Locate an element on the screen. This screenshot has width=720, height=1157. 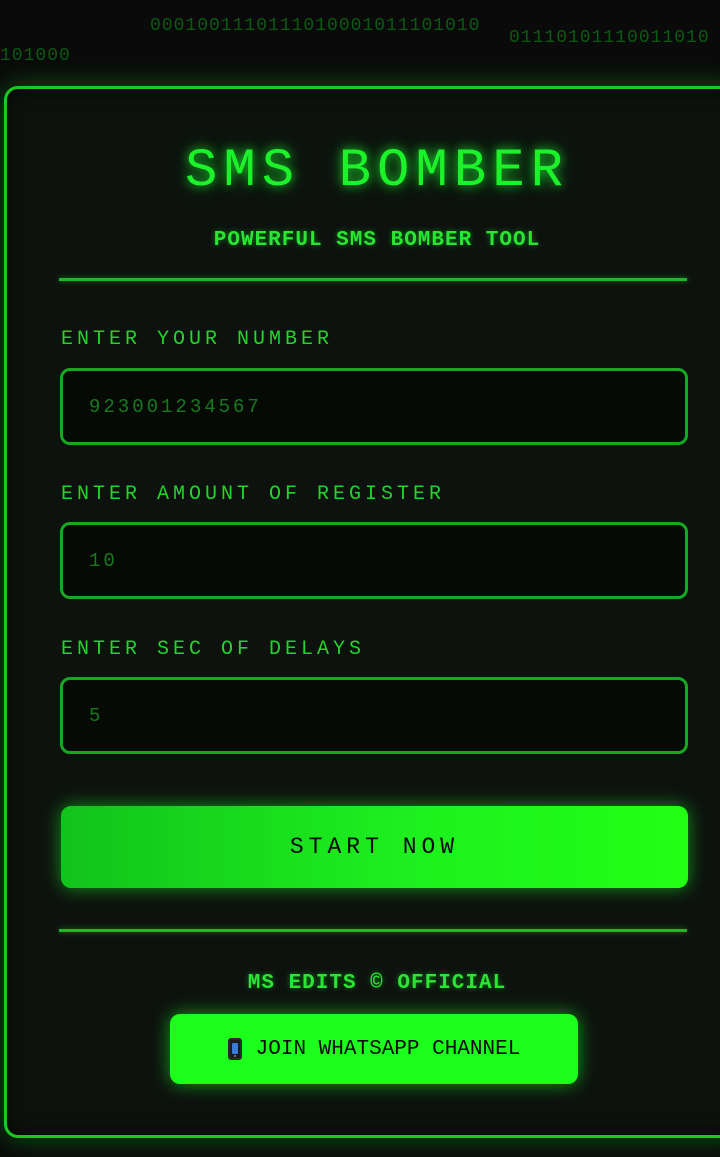
background-binary-text: 01110101110011010 is located at coordinates (609, 38).